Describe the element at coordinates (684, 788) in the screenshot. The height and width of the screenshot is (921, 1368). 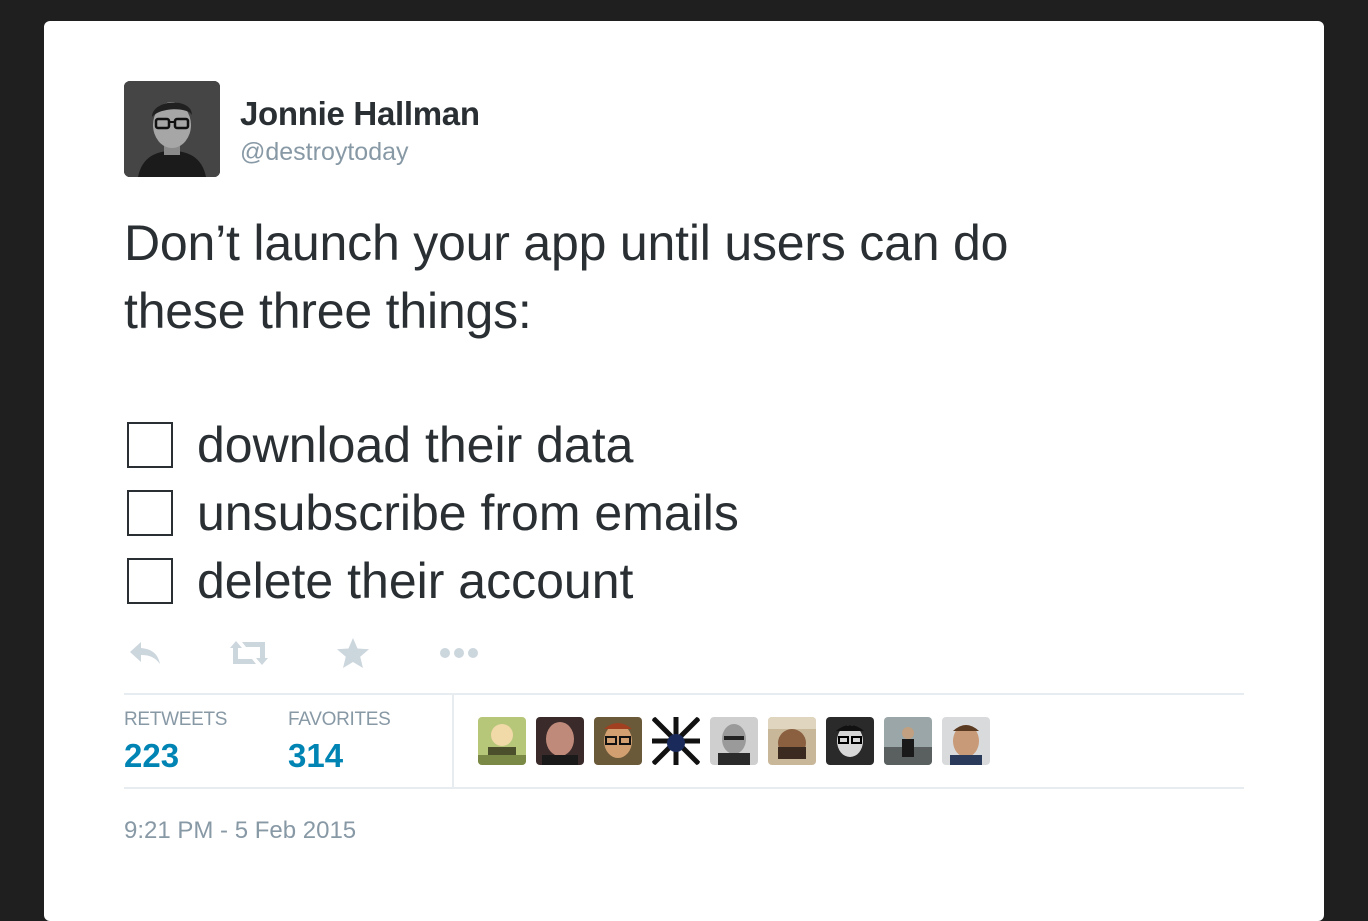
I see `divider` at that location.